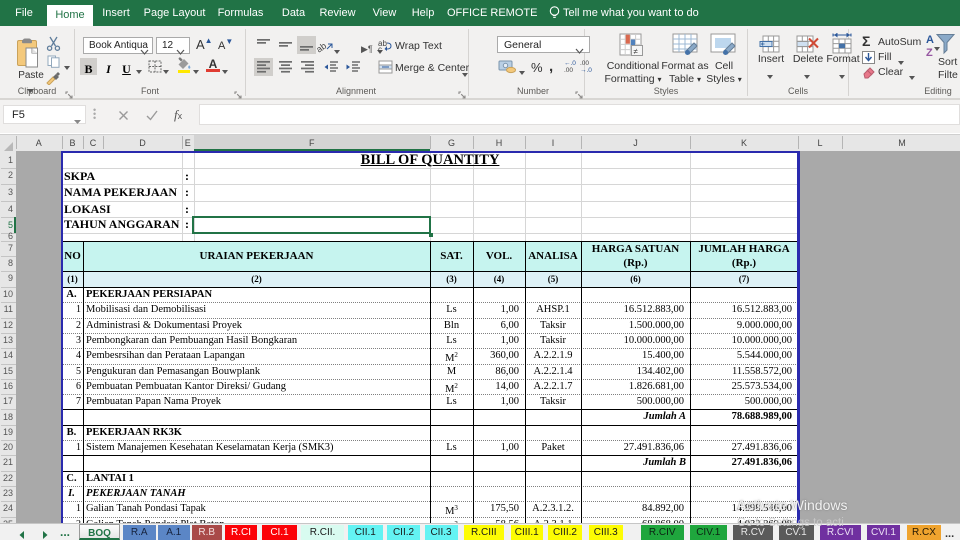  I want to click on svg-text: c, so click(380, 48).